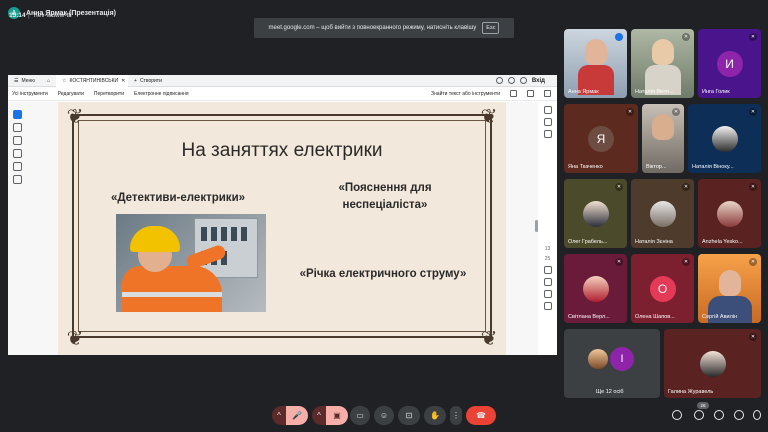 The width and height of the screenshot is (768, 432). I want to click on participant-tile: Анна Ярмак, so click(595, 63).